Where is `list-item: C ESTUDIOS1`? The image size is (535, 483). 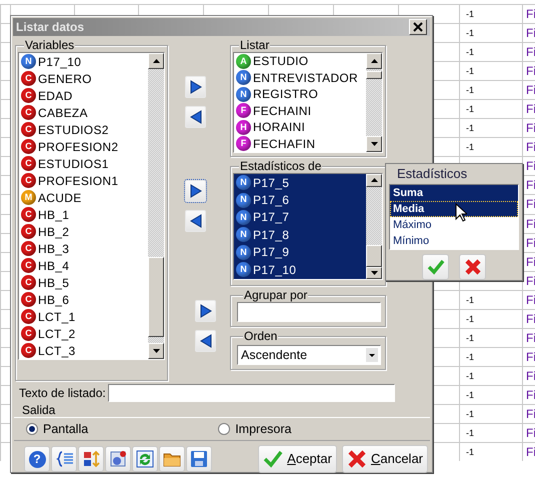
list-item: C ESTUDIOS1 is located at coordinates (83, 163).